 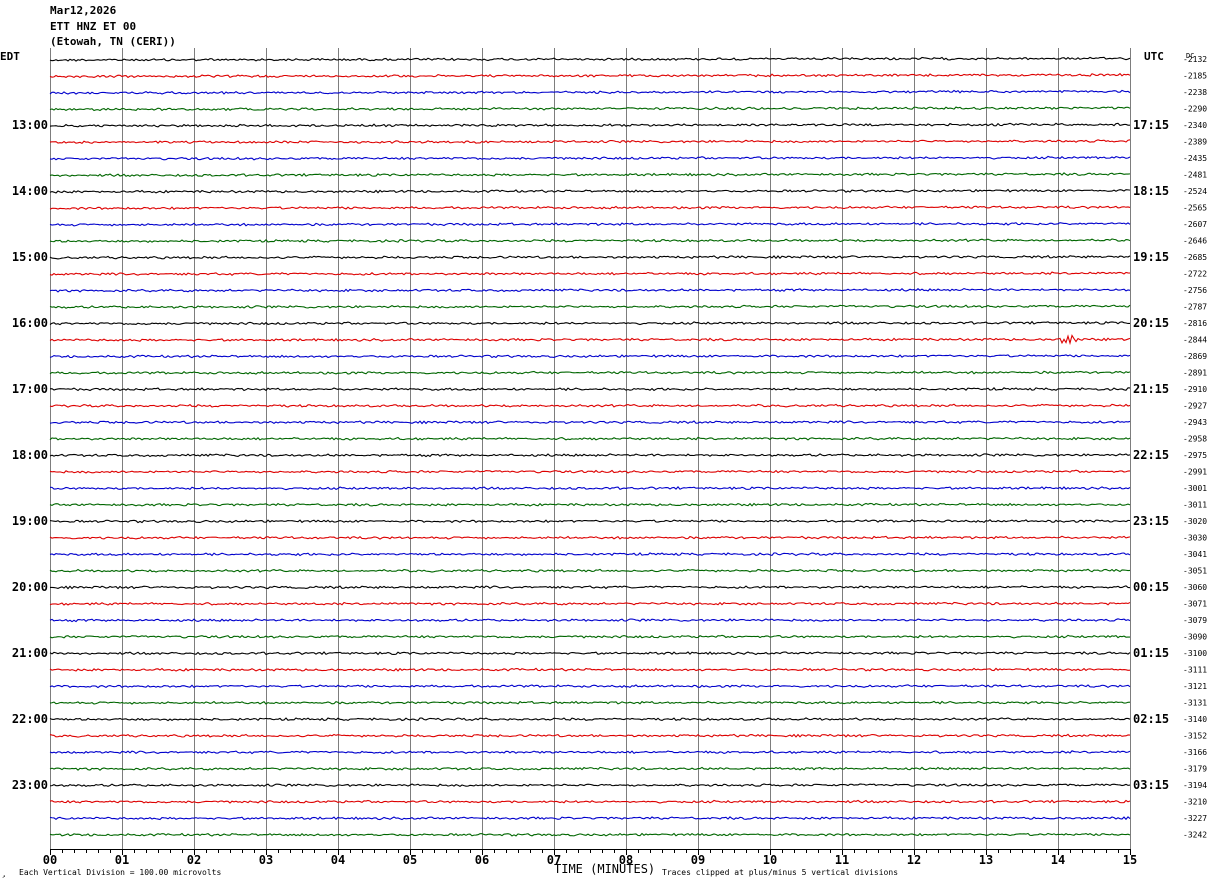 I want to click on dc-offset-label: -2927, so click(x=1195, y=406).